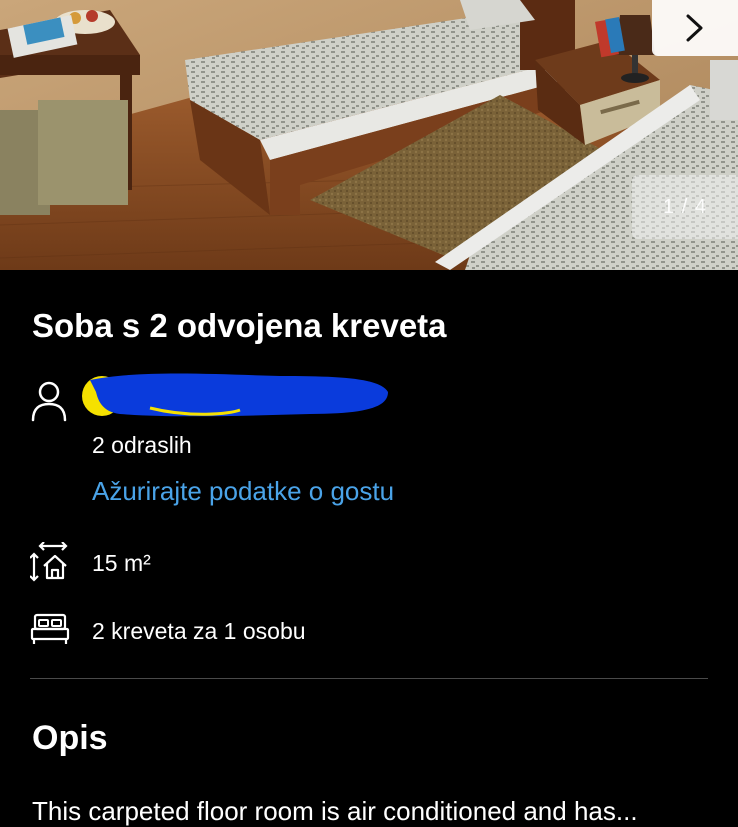 This screenshot has height=827, width=738. What do you see at coordinates (239, 325) in the screenshot?
I see `room-title: Soba s 2 odvojena kreveta` at bounding box center [239, 325].